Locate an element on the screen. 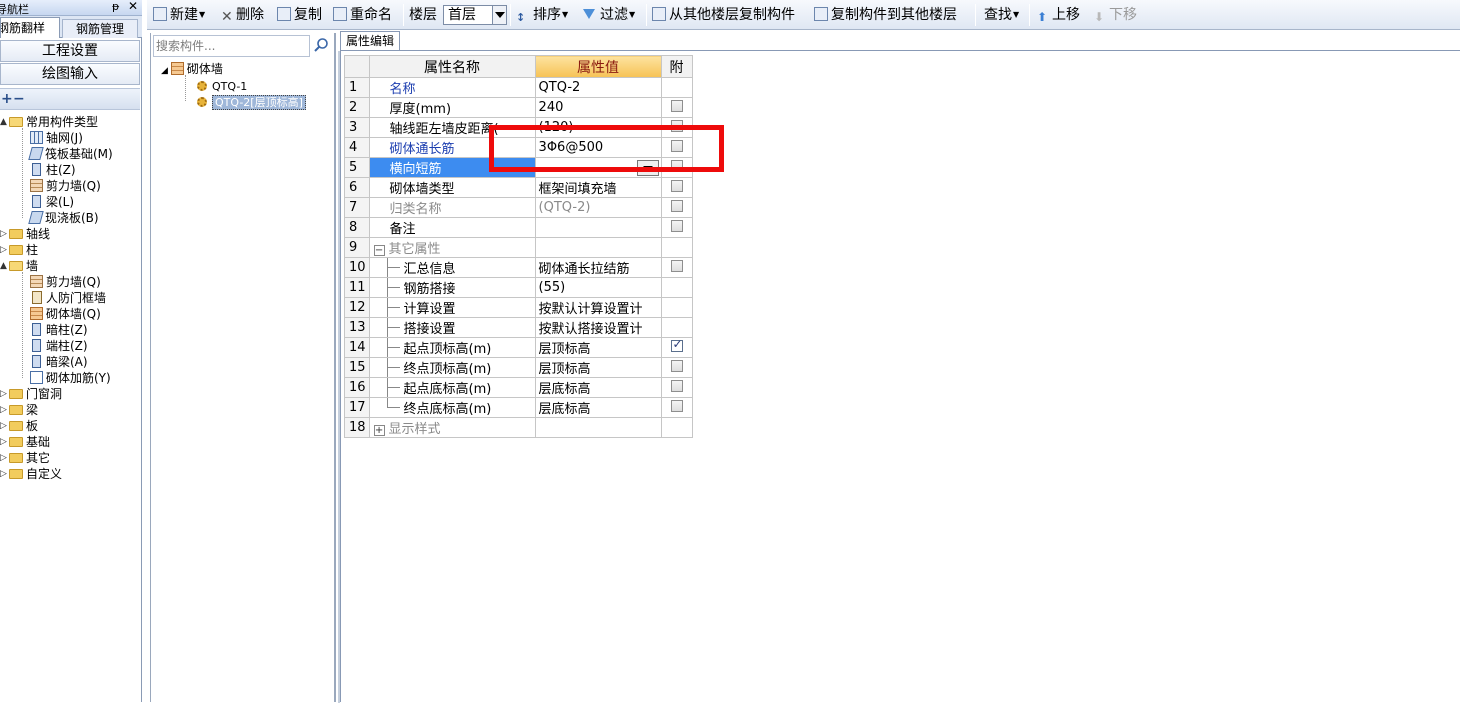 This screenshot has width=1460, height=703. property-row: 9− 其它属性 is located at coordinates (518, 247).